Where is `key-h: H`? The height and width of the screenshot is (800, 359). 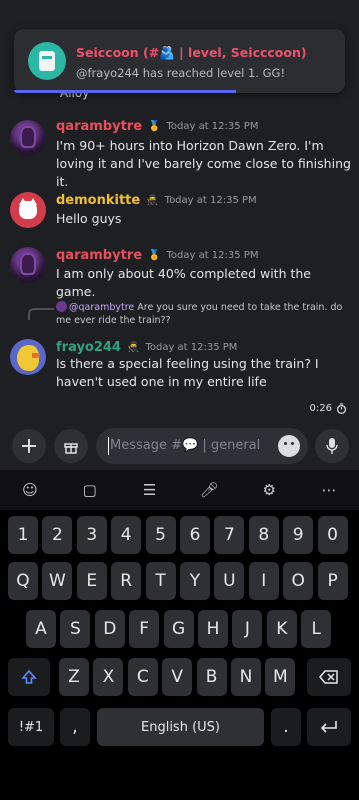
key-h: H is located at coordinates (213, 629).